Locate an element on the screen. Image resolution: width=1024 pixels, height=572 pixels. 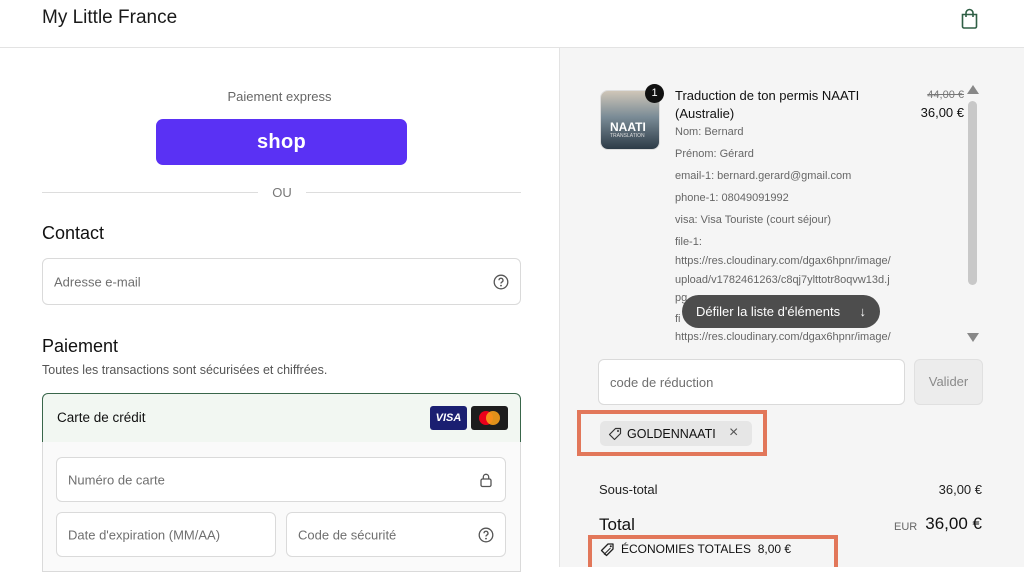
scroll-list-button: Défiler la liste d'éléments ↓ is located at coordinates (781, 311).